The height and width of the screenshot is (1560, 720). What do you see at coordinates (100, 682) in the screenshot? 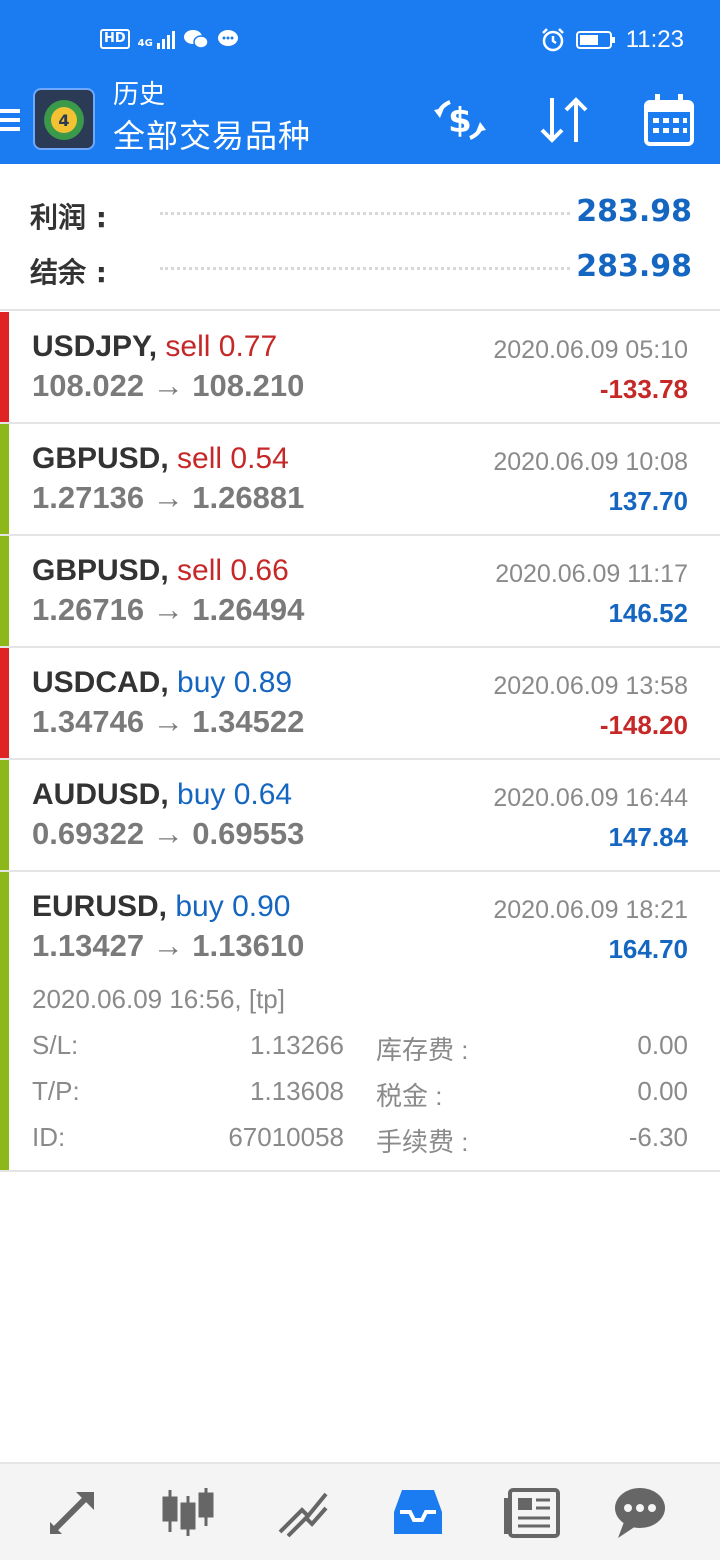
I see `trade-symbol: USDCAD,` at bounding box center [100, 682].